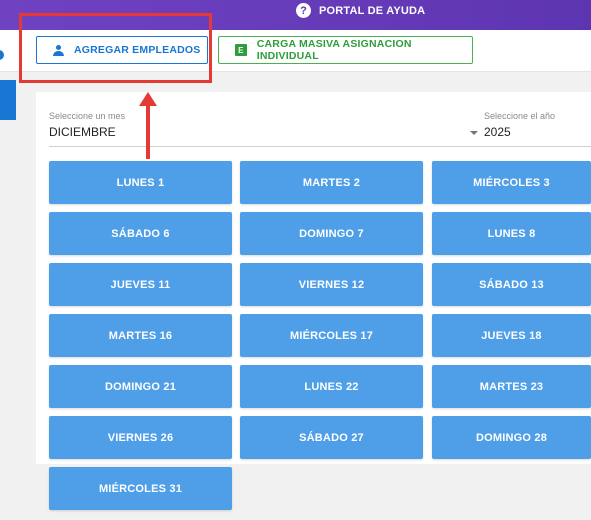 The image size is (591, 520). What do you see at coordinates (474, 133) in the screenshot?
I see `dropdown-arrow-icon` at bounding box center [474, 133].